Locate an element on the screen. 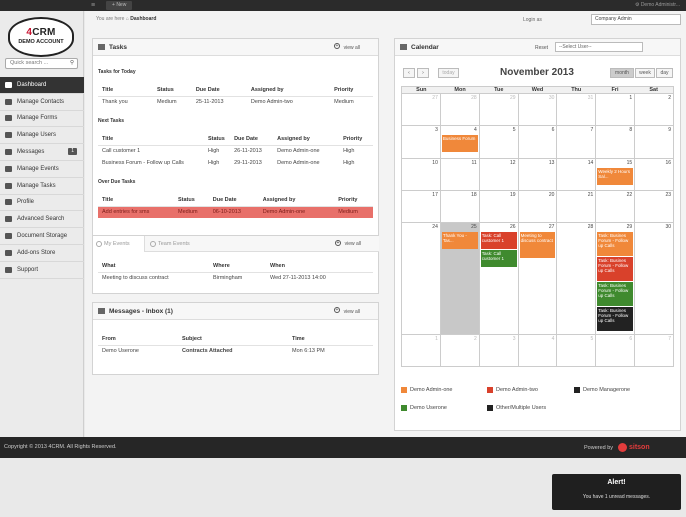 The image size is (686, 517). calendar-day: 8 is located at coordinates (616, 142).